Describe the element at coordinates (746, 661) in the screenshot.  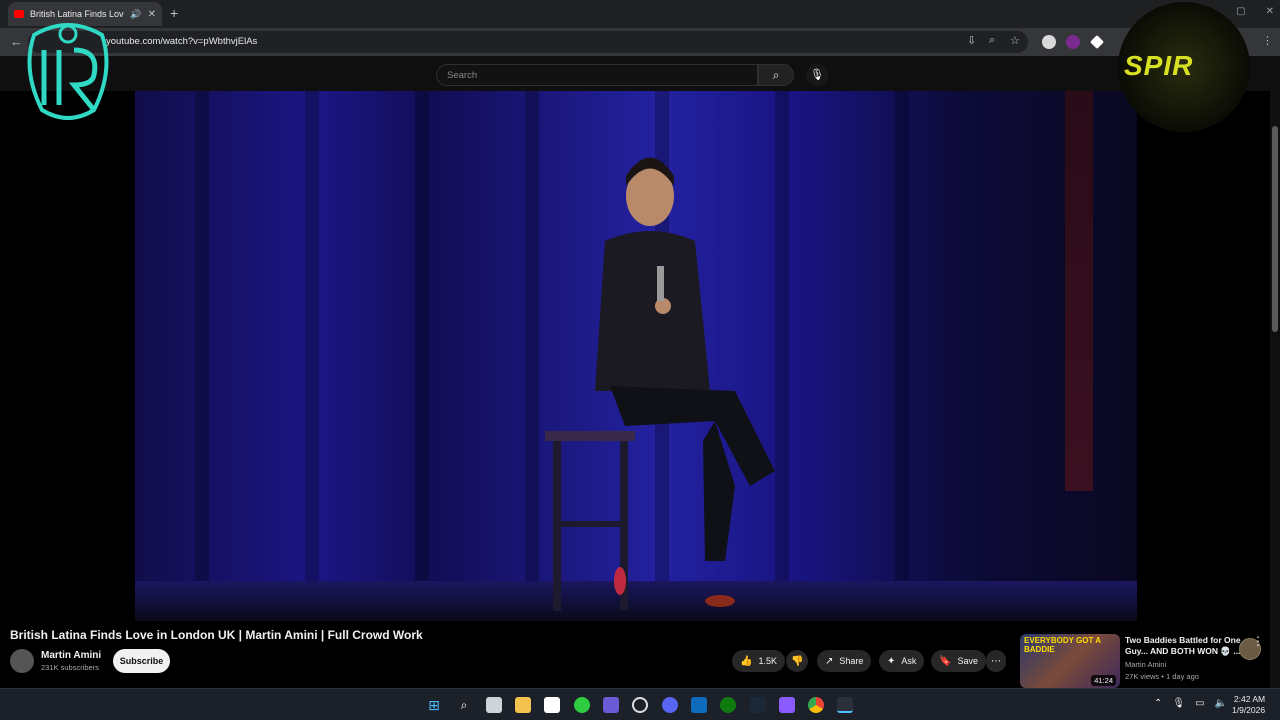
I see `thumbs-up-icon: 👍` at that location.